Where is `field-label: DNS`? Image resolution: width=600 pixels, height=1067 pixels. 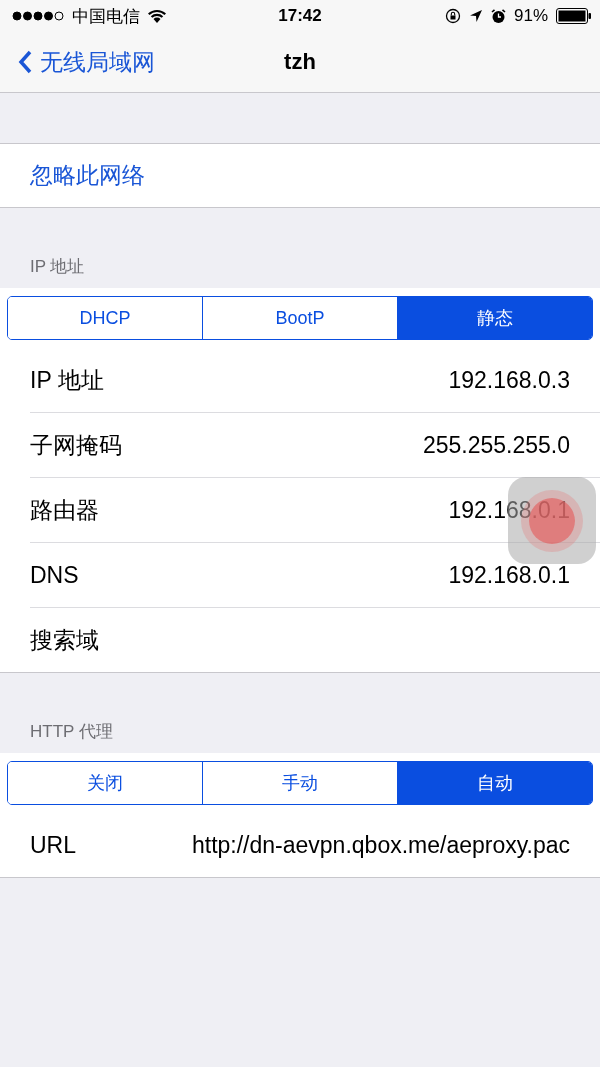 field-label: DNS is located at coordinates (54, 575).